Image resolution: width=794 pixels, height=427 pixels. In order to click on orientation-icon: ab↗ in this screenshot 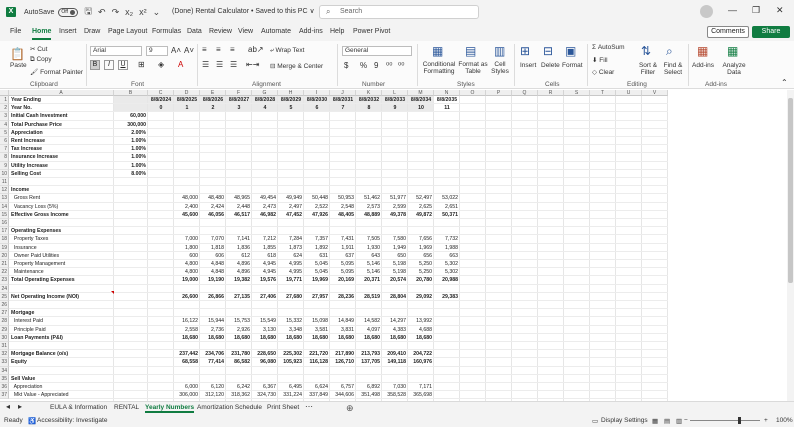, I will do `click(256, 49)`.